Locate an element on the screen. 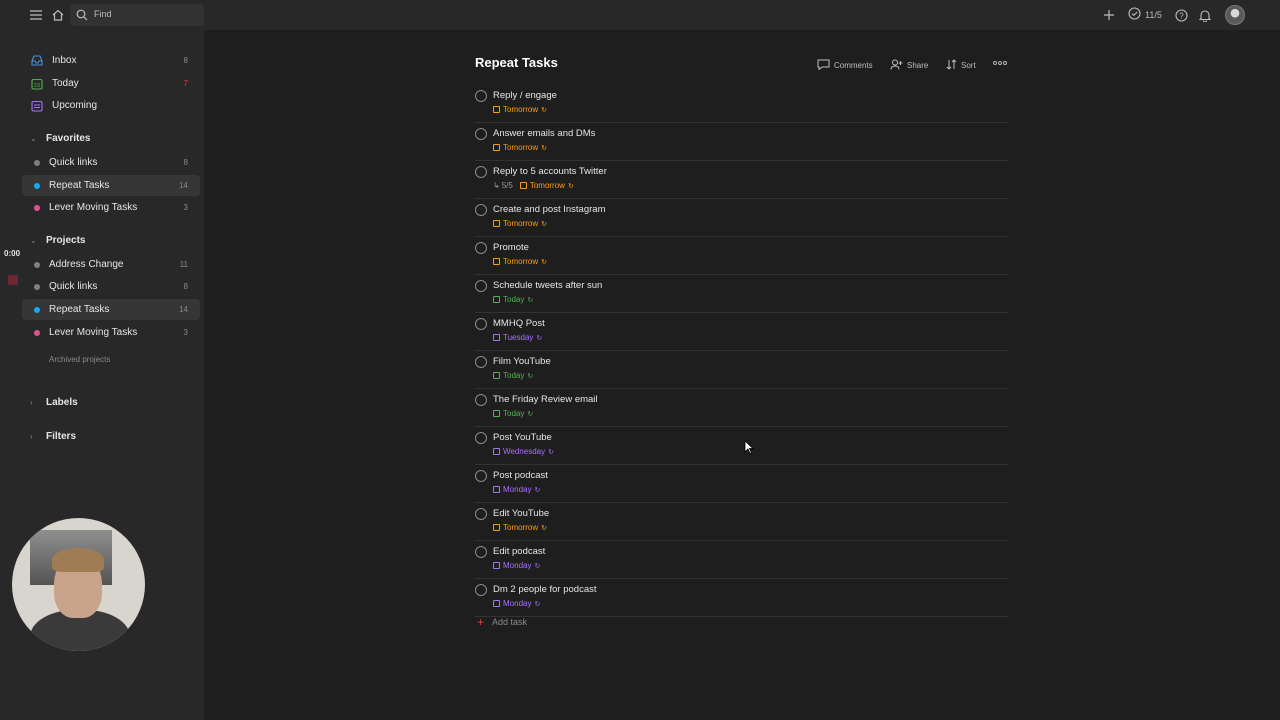  project-item-lever-moving-tasks: Lever Moving Tasks 3 is located at coordinates (111, 332).